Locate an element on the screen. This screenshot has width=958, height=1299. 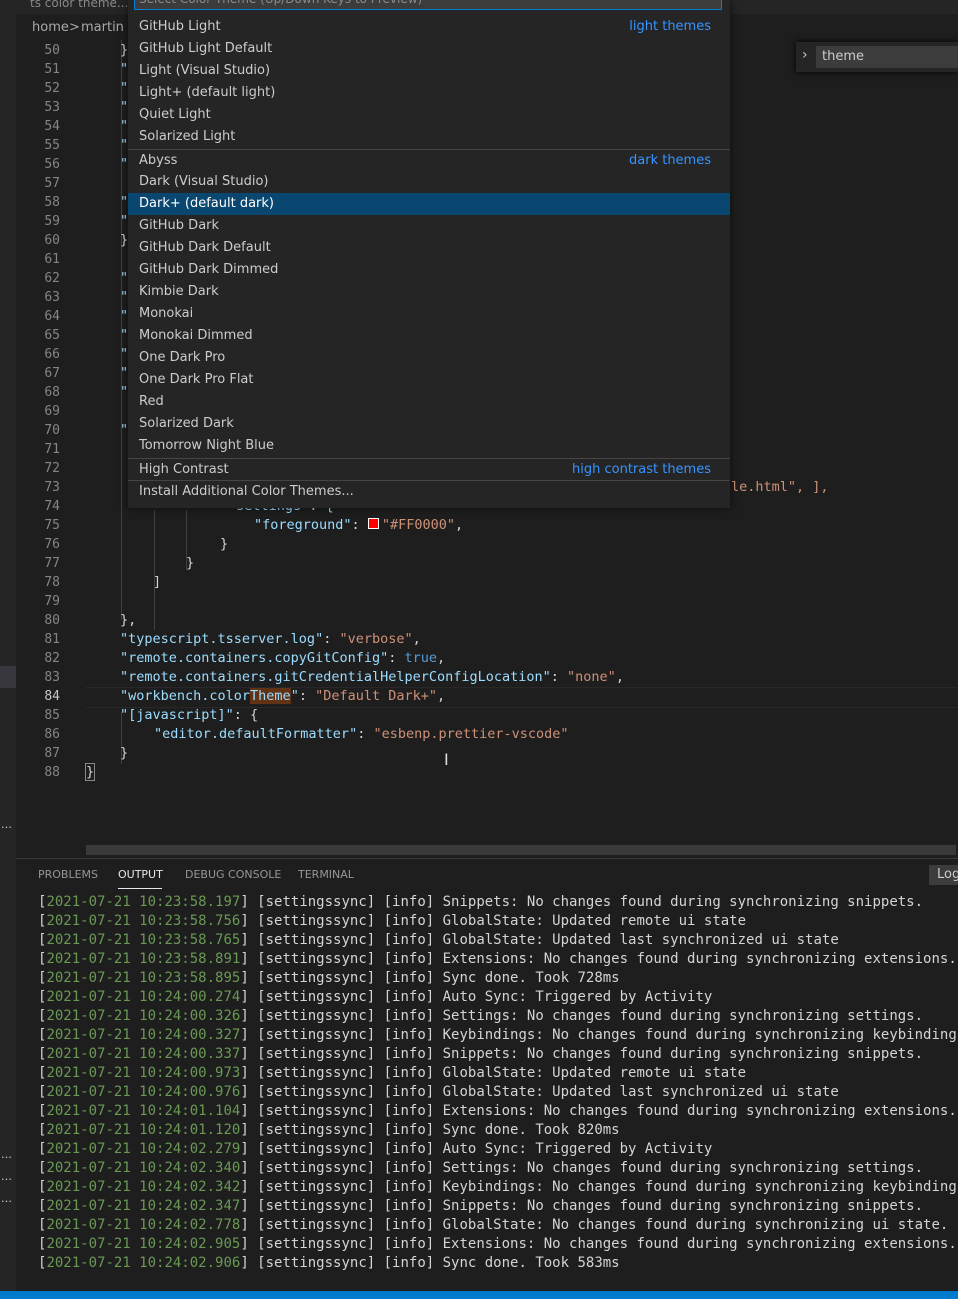
theme-option: Dark (Visual Studio) is located at coordinates (429, 182).